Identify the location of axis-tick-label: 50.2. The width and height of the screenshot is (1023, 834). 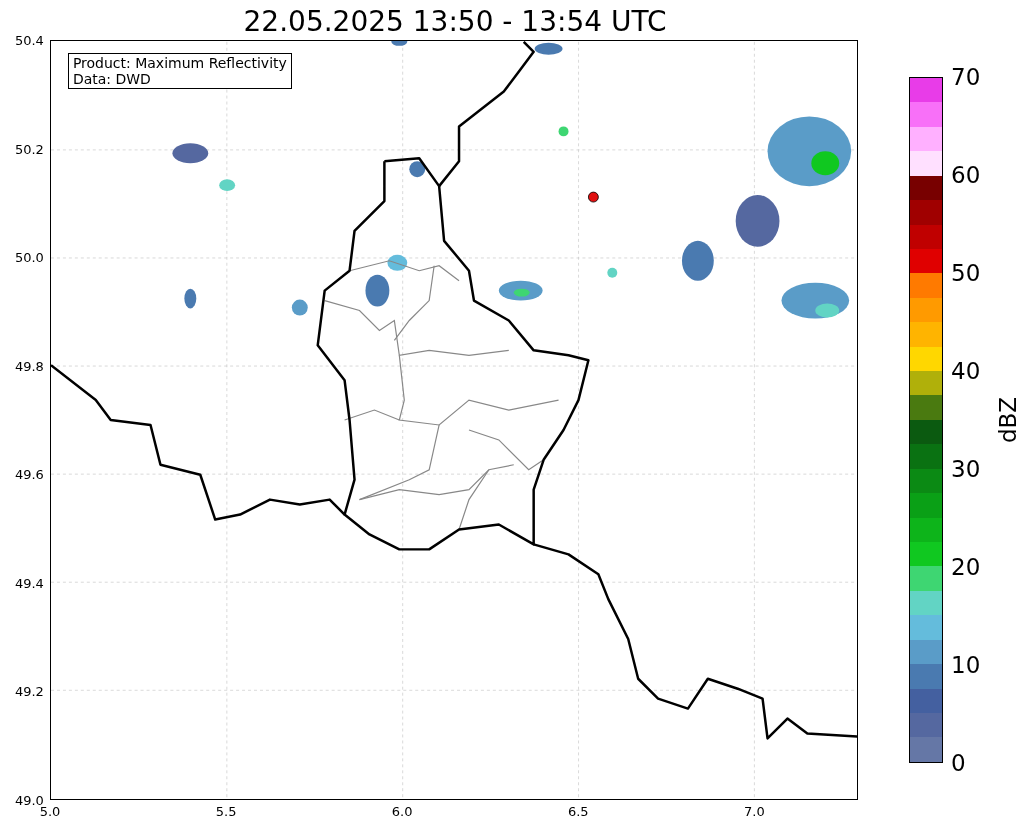
(29, 149).